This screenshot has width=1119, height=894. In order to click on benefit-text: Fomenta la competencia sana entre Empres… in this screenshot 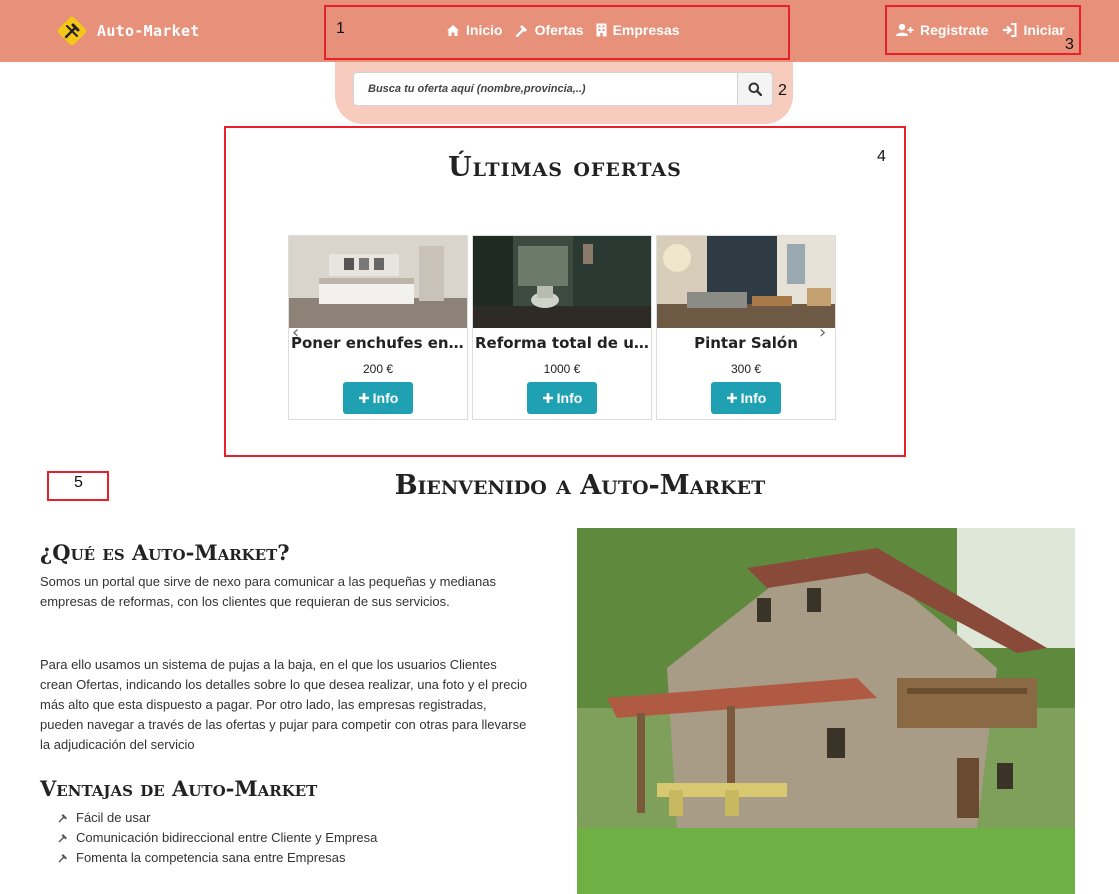, I will do `click(211, 857)`.